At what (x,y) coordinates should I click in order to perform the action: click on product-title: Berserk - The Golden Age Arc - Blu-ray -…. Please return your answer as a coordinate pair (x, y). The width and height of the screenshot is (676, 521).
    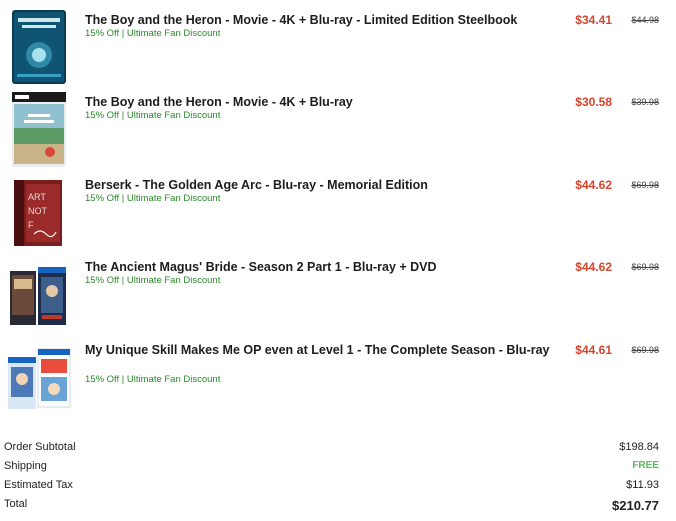
    Looking at the image, I should click on (320, 185).